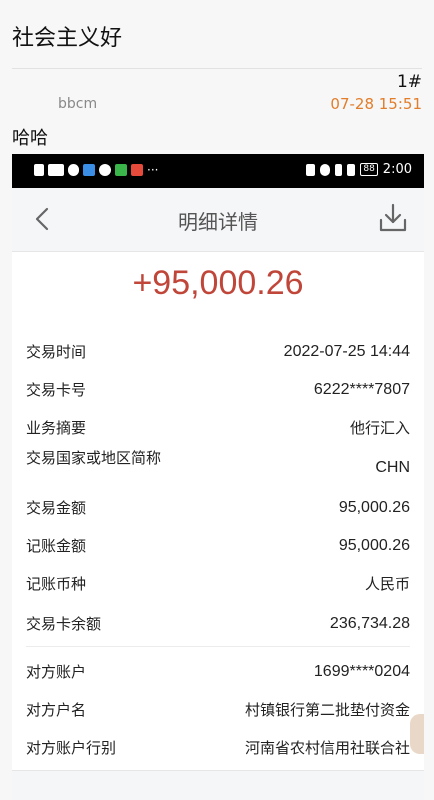  I want to click on signal-icon, so click(56, 170).